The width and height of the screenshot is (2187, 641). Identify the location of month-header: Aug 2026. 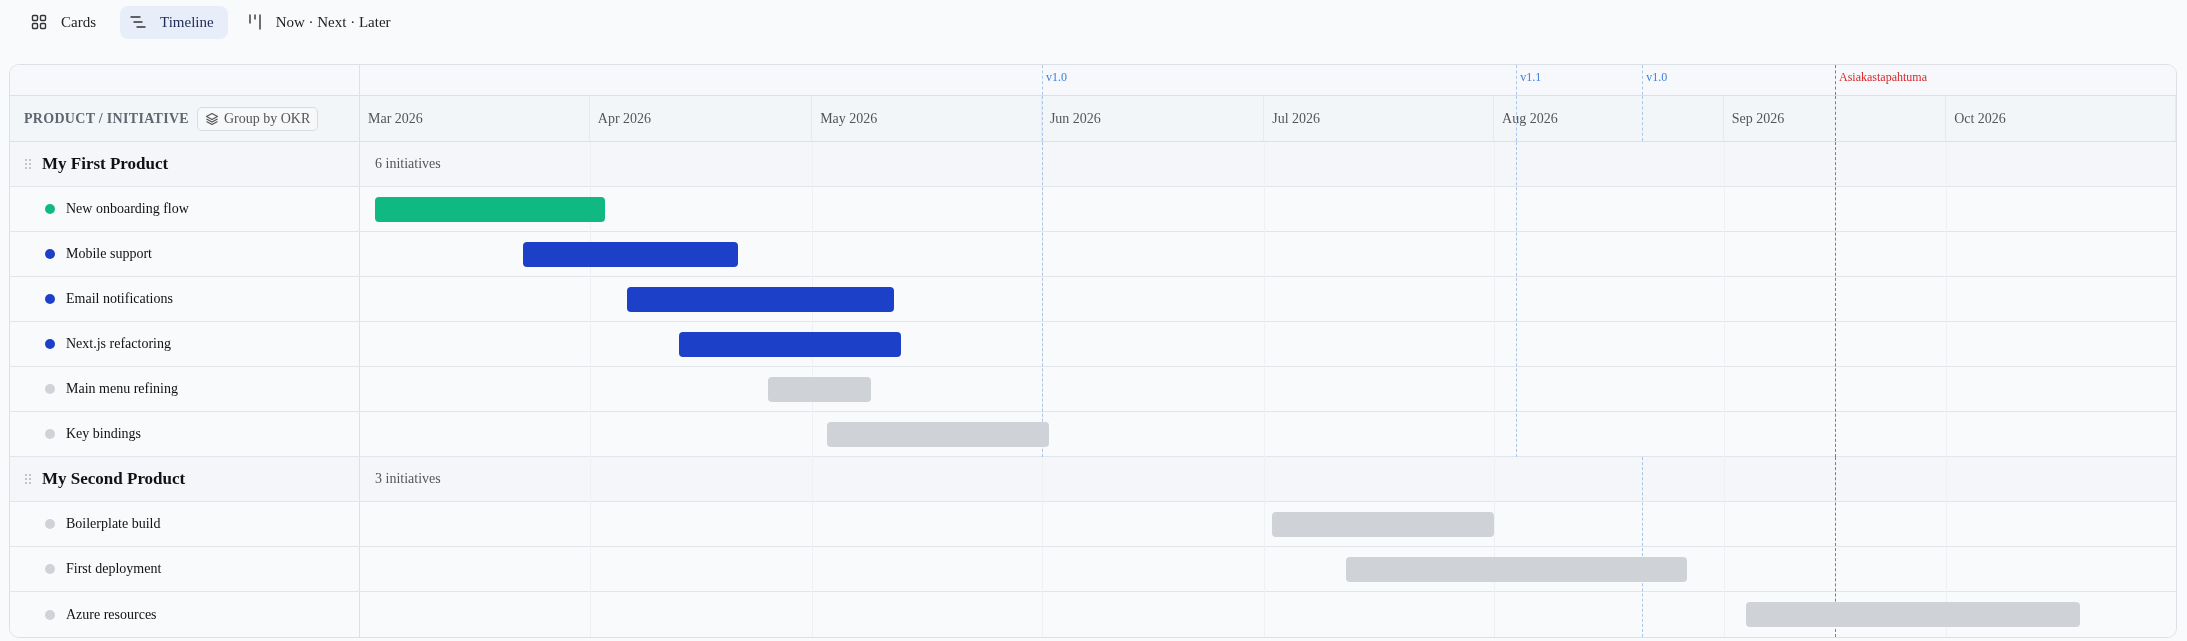
(1609, 118).